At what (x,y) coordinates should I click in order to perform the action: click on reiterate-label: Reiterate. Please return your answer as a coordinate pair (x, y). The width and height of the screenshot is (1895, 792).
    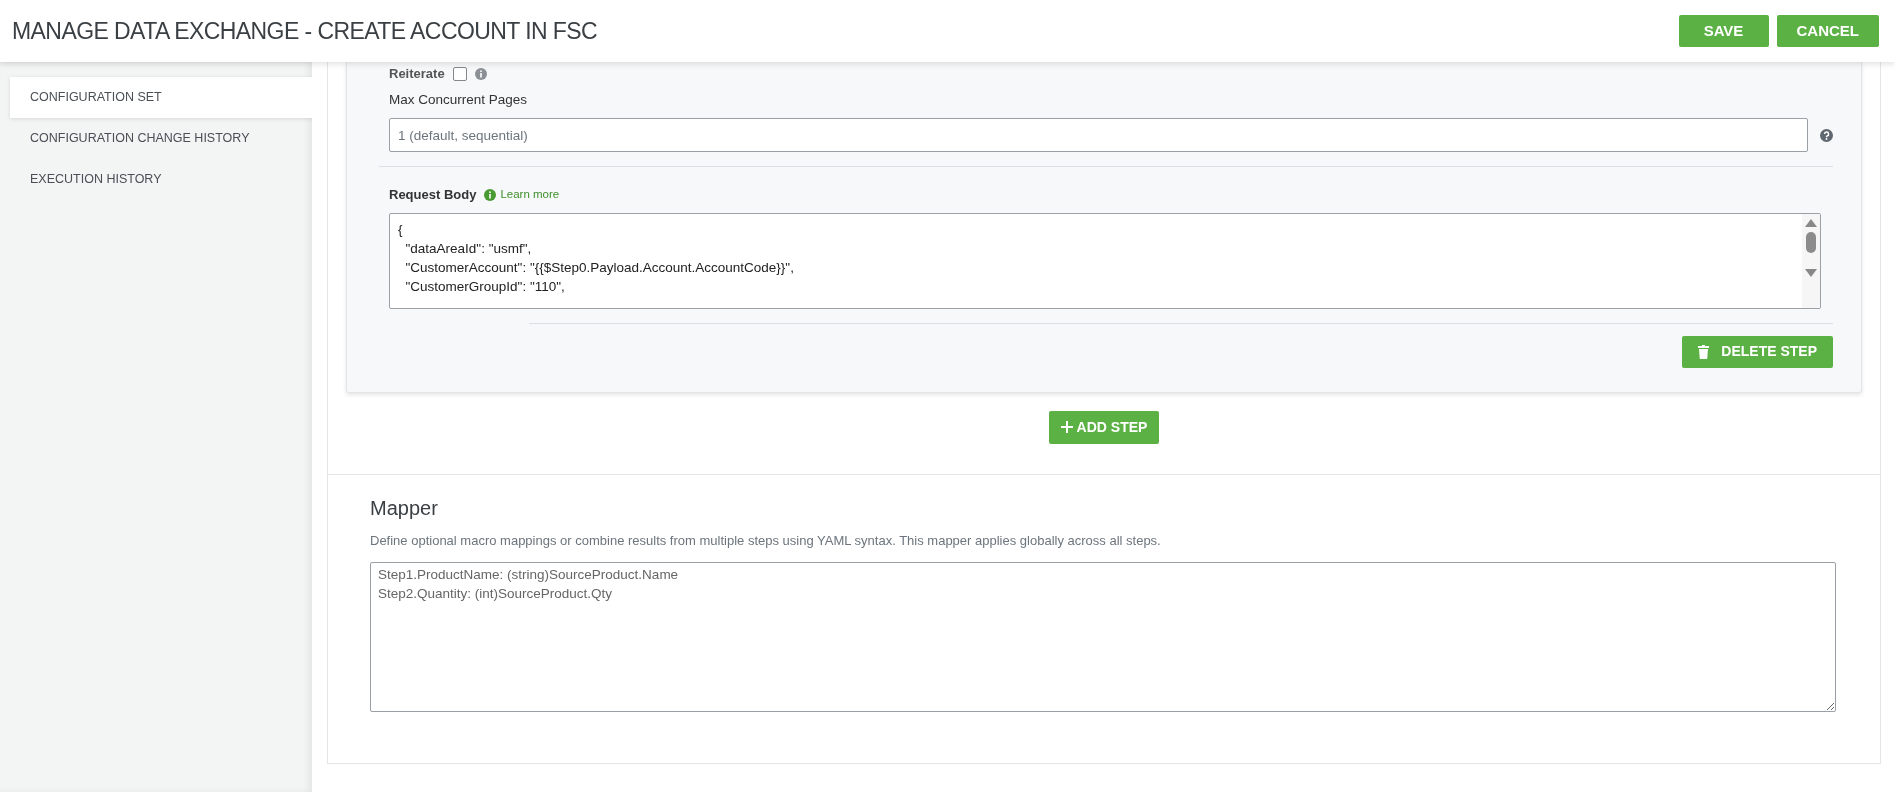
    Looking at the image, I should click on (417, 74).